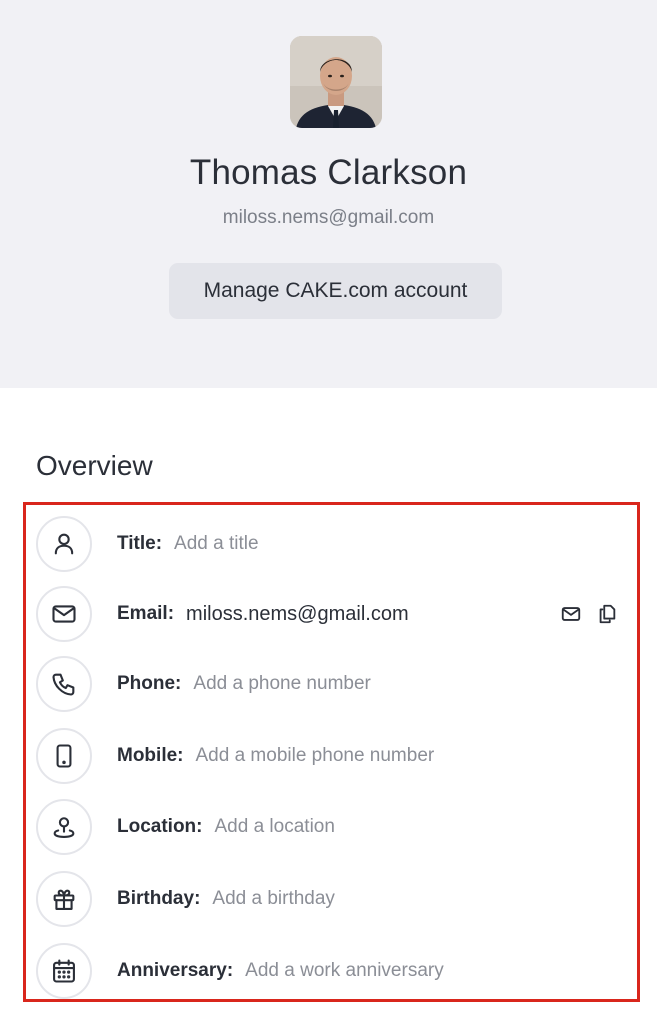  Describe the element at coordinates (64, 684) in the screenshot. I see `phone-icon` at that location.